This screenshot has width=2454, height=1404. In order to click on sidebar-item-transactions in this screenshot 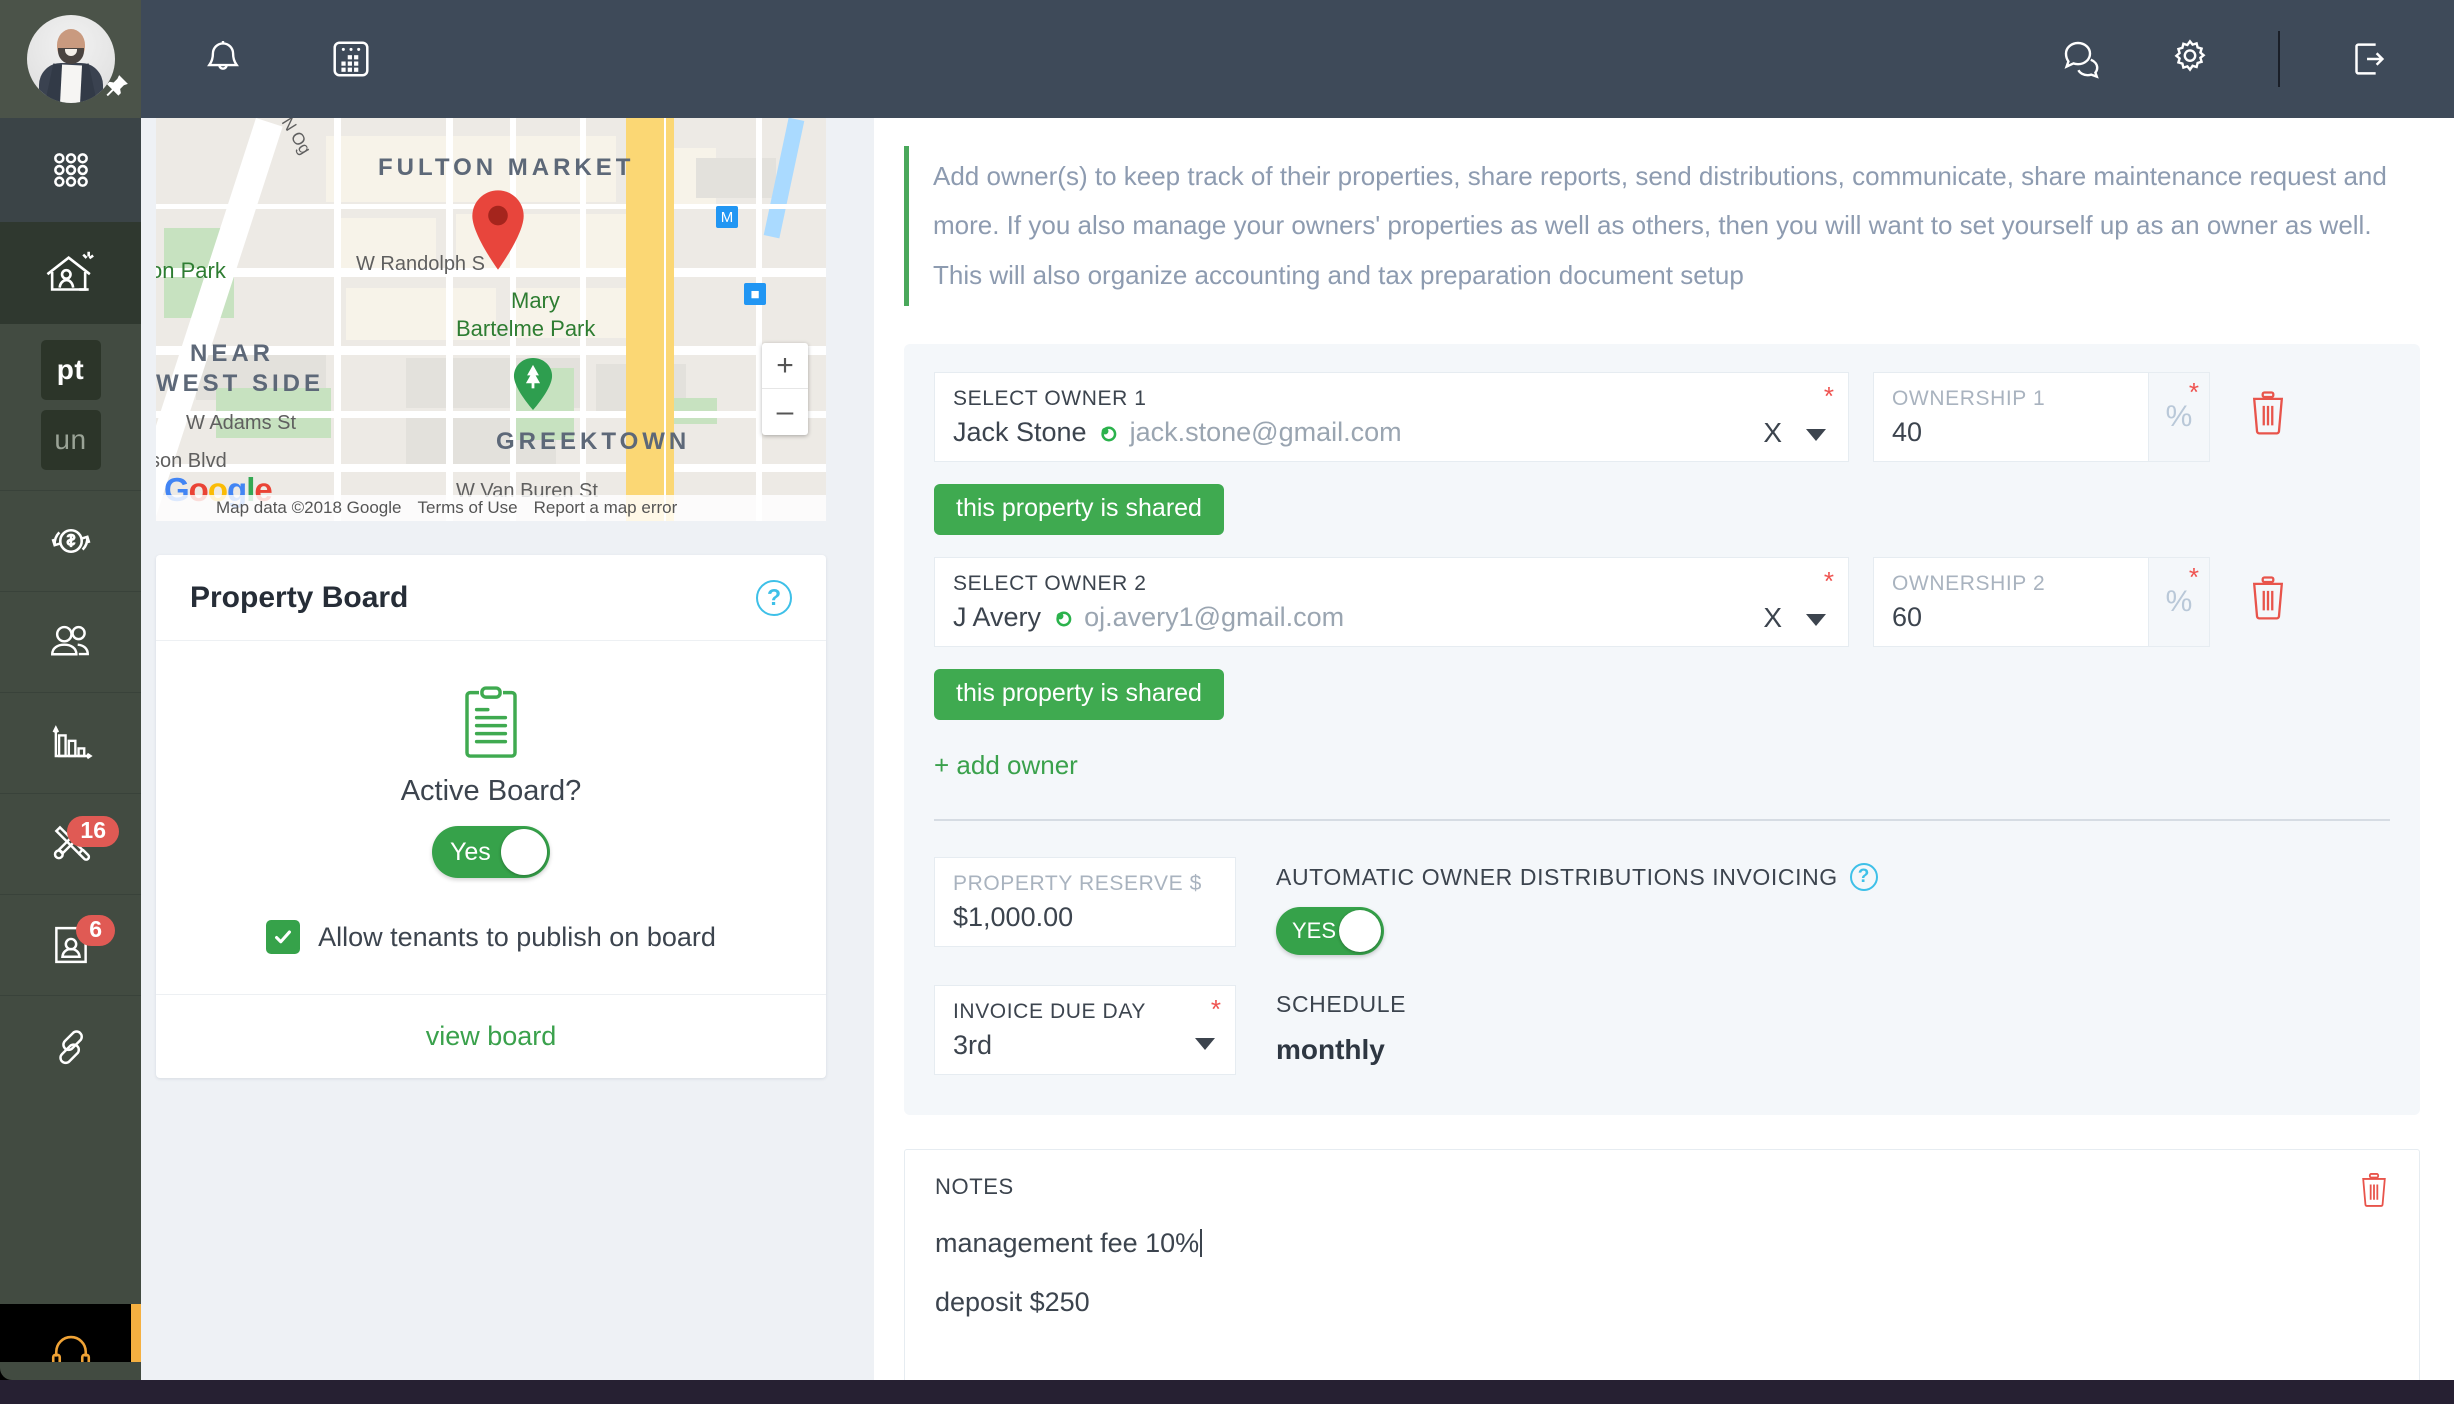, I will do `click(70, 541)`.